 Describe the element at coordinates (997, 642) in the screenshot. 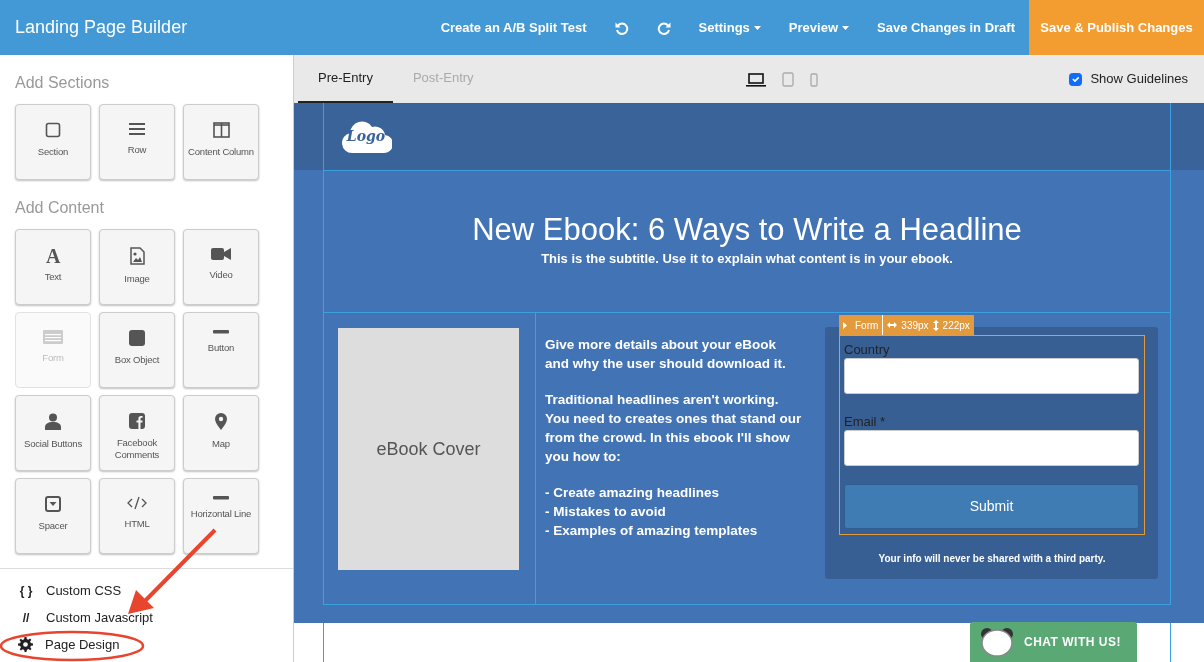

I see `mascot-icon` at that location.